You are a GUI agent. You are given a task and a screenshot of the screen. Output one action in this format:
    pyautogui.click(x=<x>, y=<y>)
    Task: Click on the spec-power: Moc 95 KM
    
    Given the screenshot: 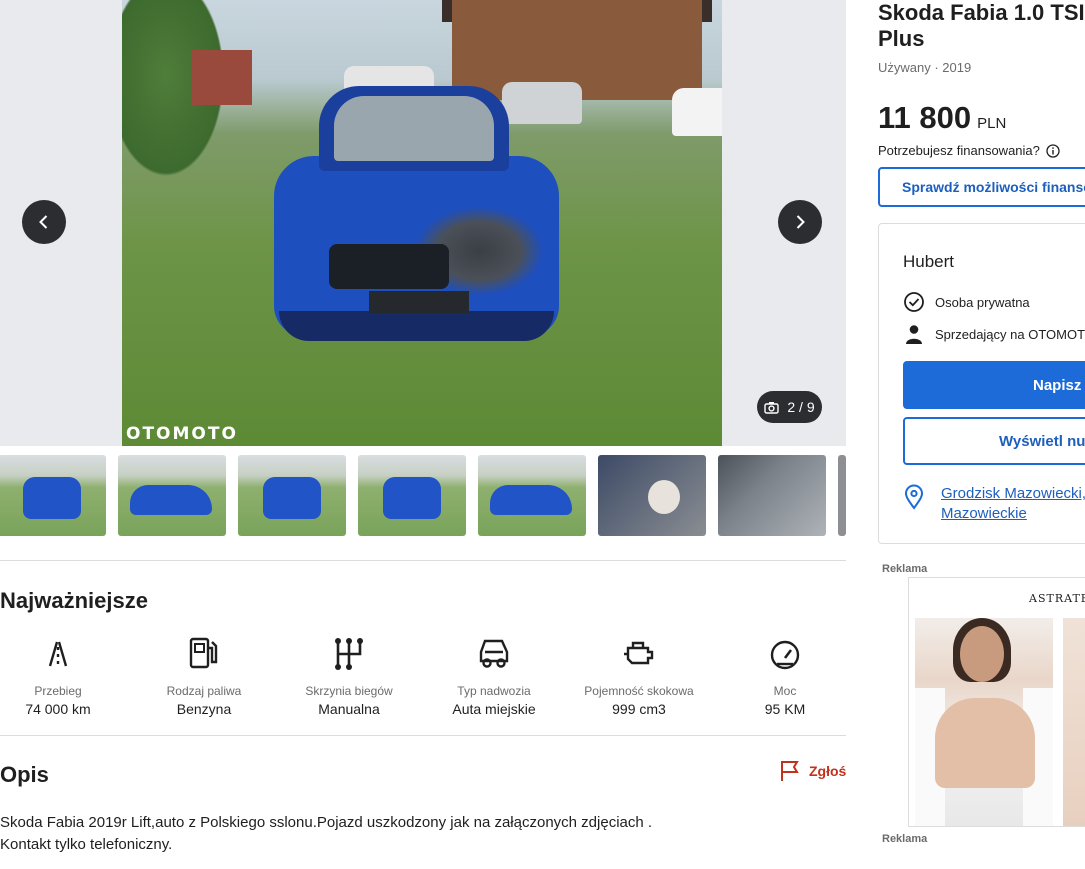 What is the action you would take?
    pyautogui.click(x=785, y=675)
    